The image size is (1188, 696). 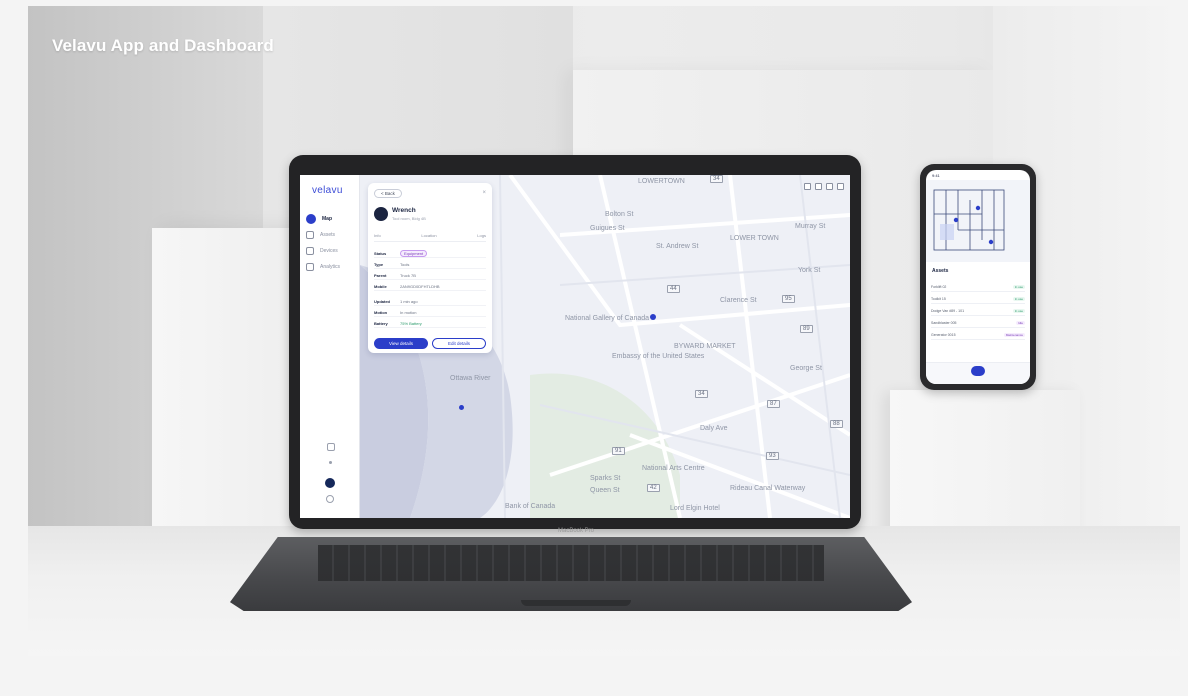 I want to click on help-icon, so click(x=330, y=499).